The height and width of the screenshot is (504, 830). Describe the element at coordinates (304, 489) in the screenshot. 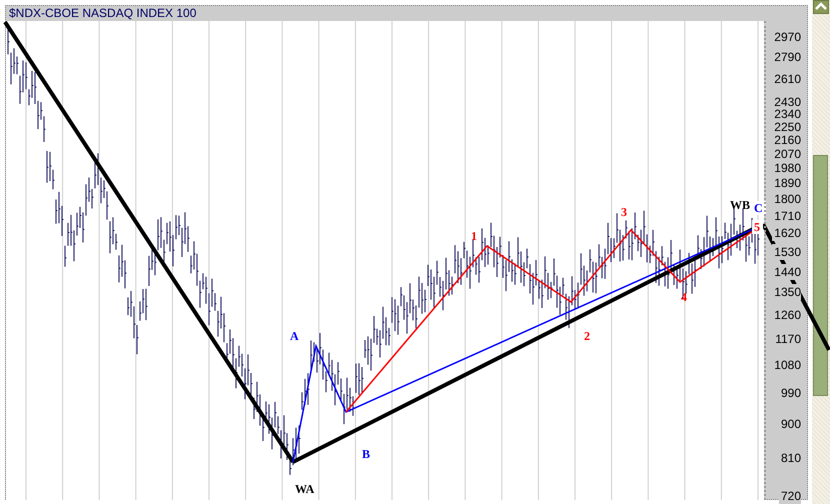

I see `wave-label: WA` at that location.